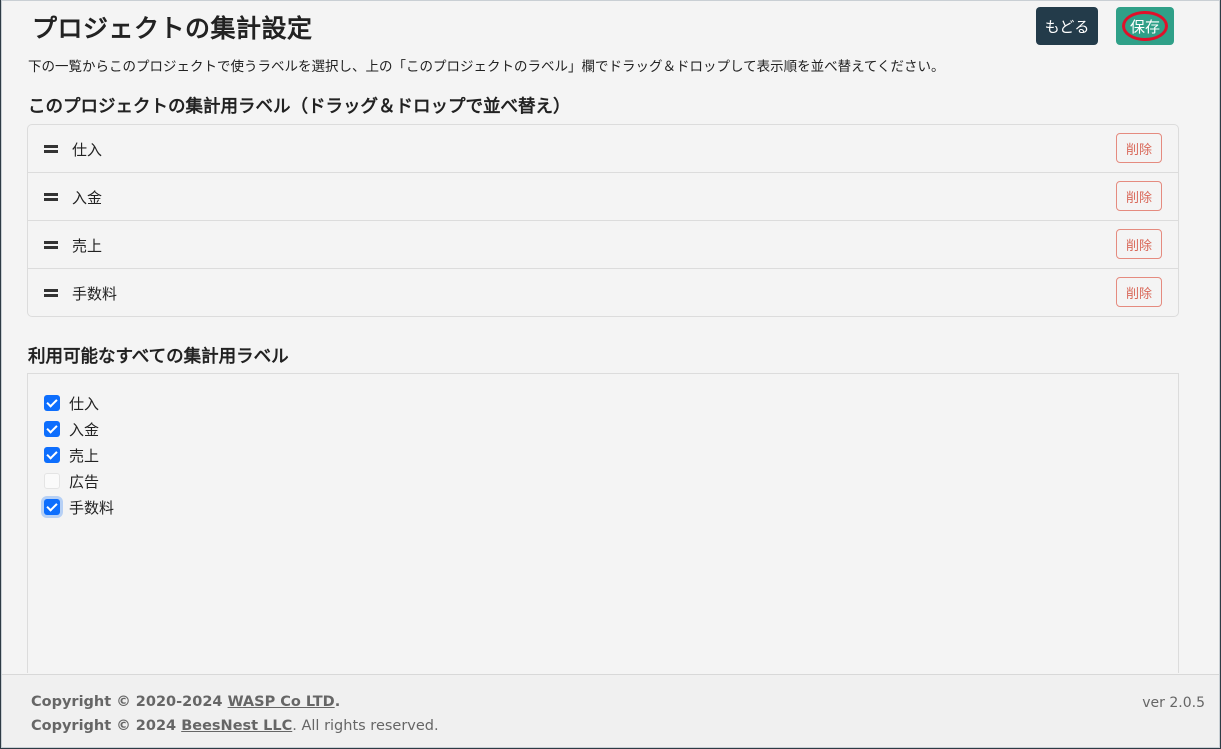  Describe the element at coordinates (87, 246) in the screenshot. I see `sortable-row-label: 売上` at that location.